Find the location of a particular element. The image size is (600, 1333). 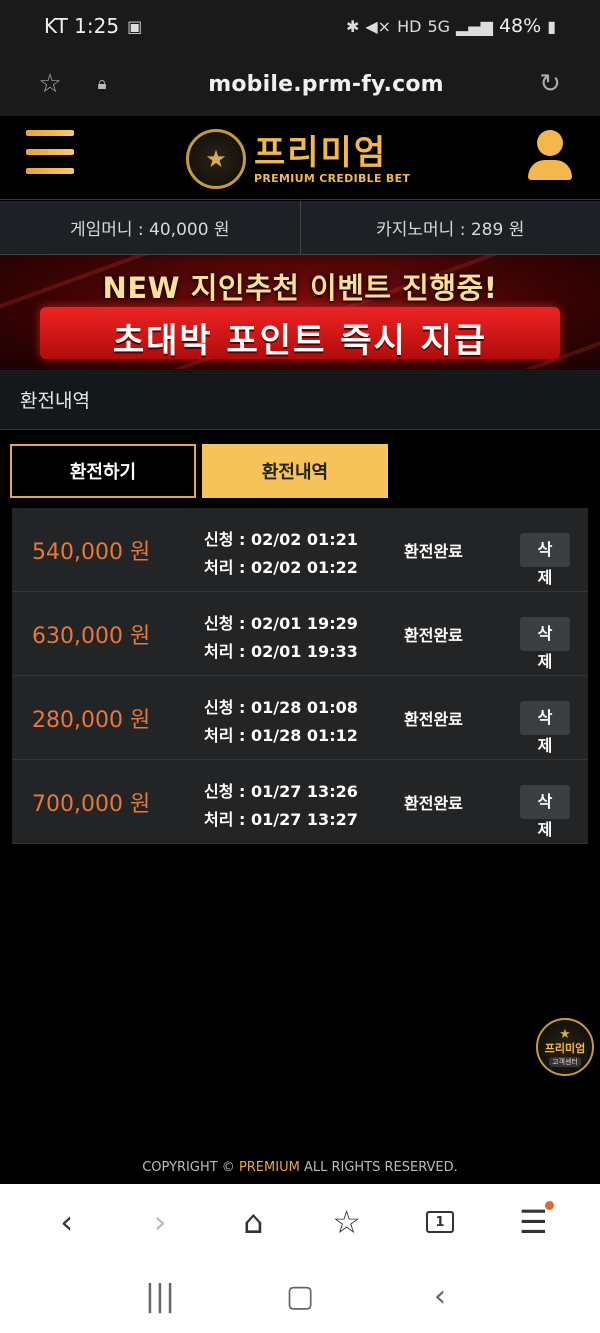

process-time: 처리 : 01/27 13:27 is located at coordinates (281, 819).